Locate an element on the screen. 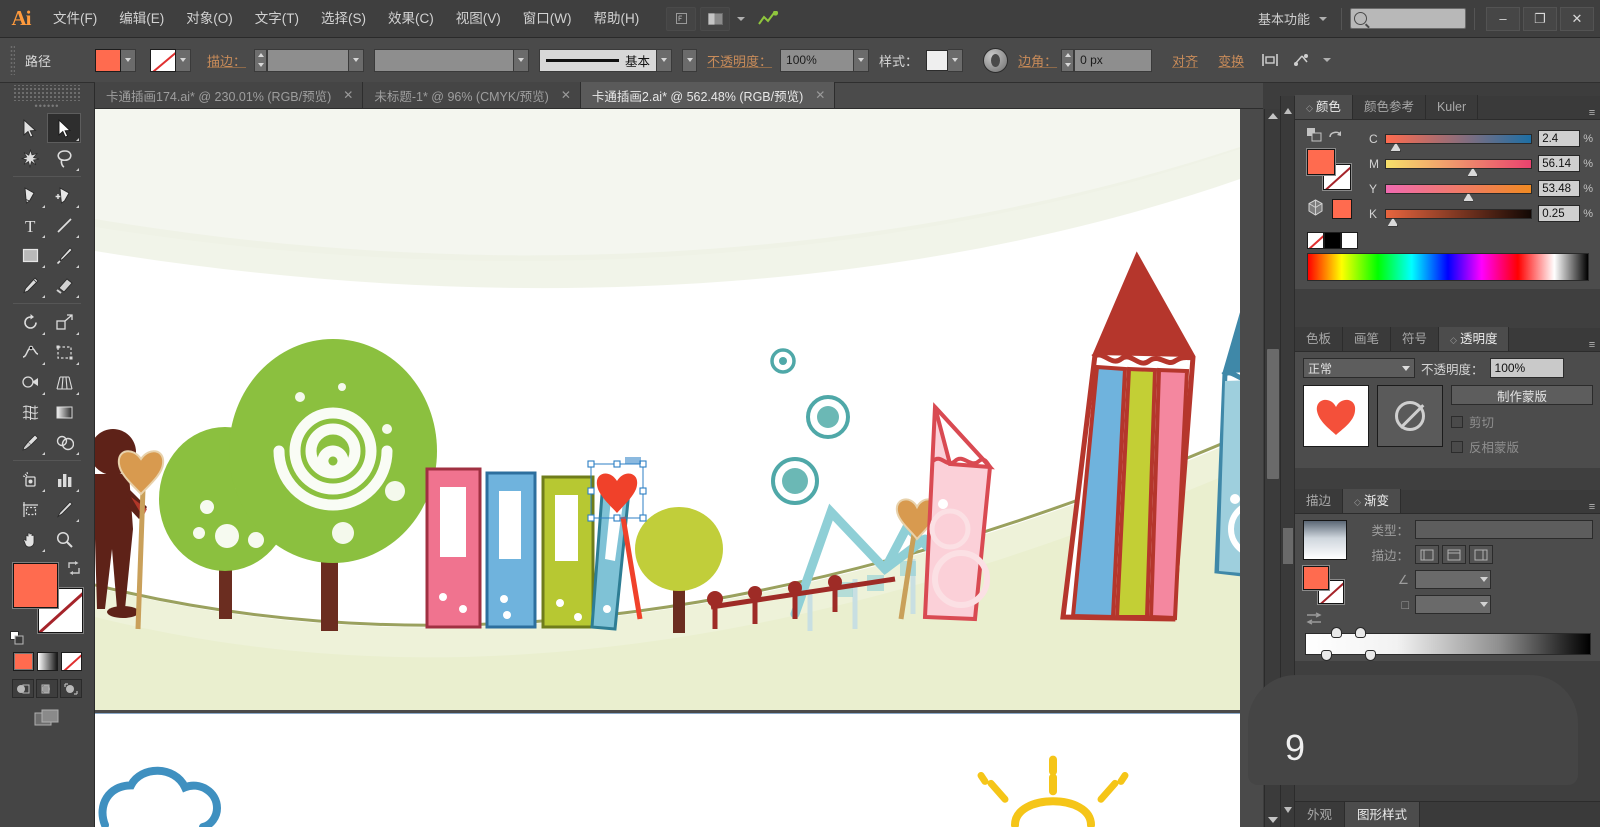  stroke-profile-dropdown-icon is located at coordinates (522, 60).